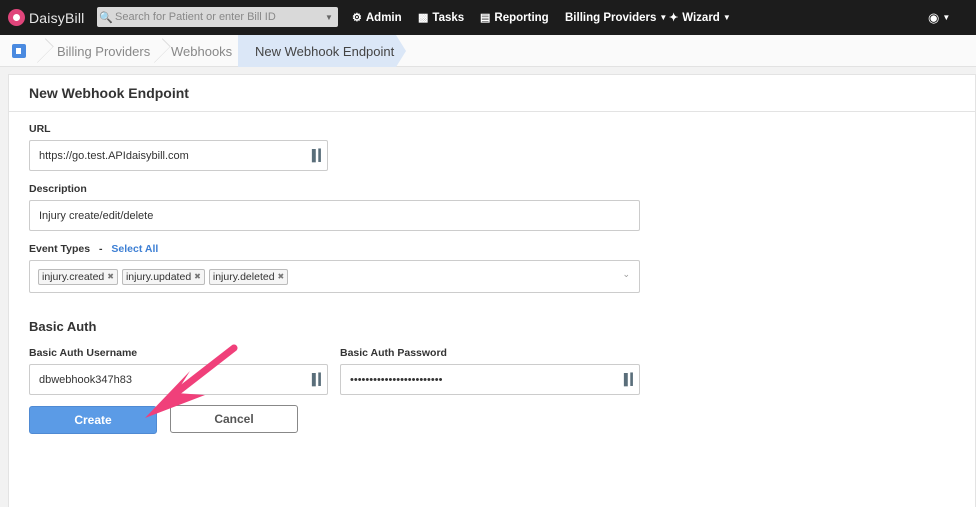 Image resolution: width=976 pixels, height=507 pixels. What do you see at coordinates (93, 420) in the screenshot?
I see `create-button: Create` at bounding box center [93, 420].